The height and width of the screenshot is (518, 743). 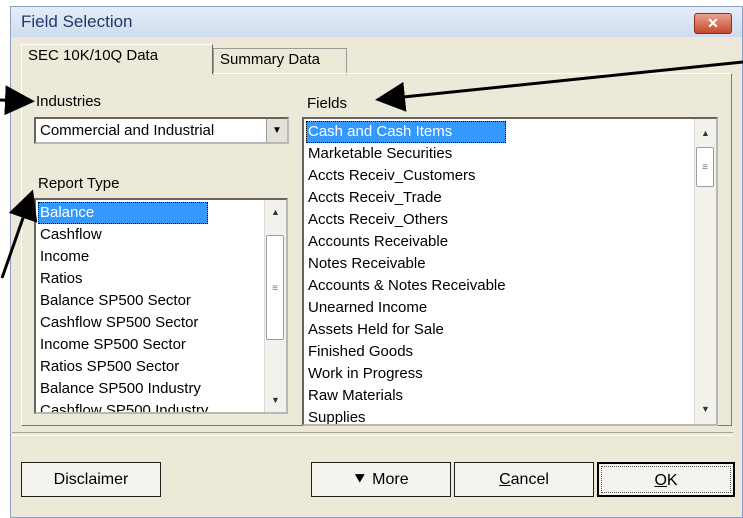 I want to click on dialog-title: Field Selection, so click(x=77, y=21).